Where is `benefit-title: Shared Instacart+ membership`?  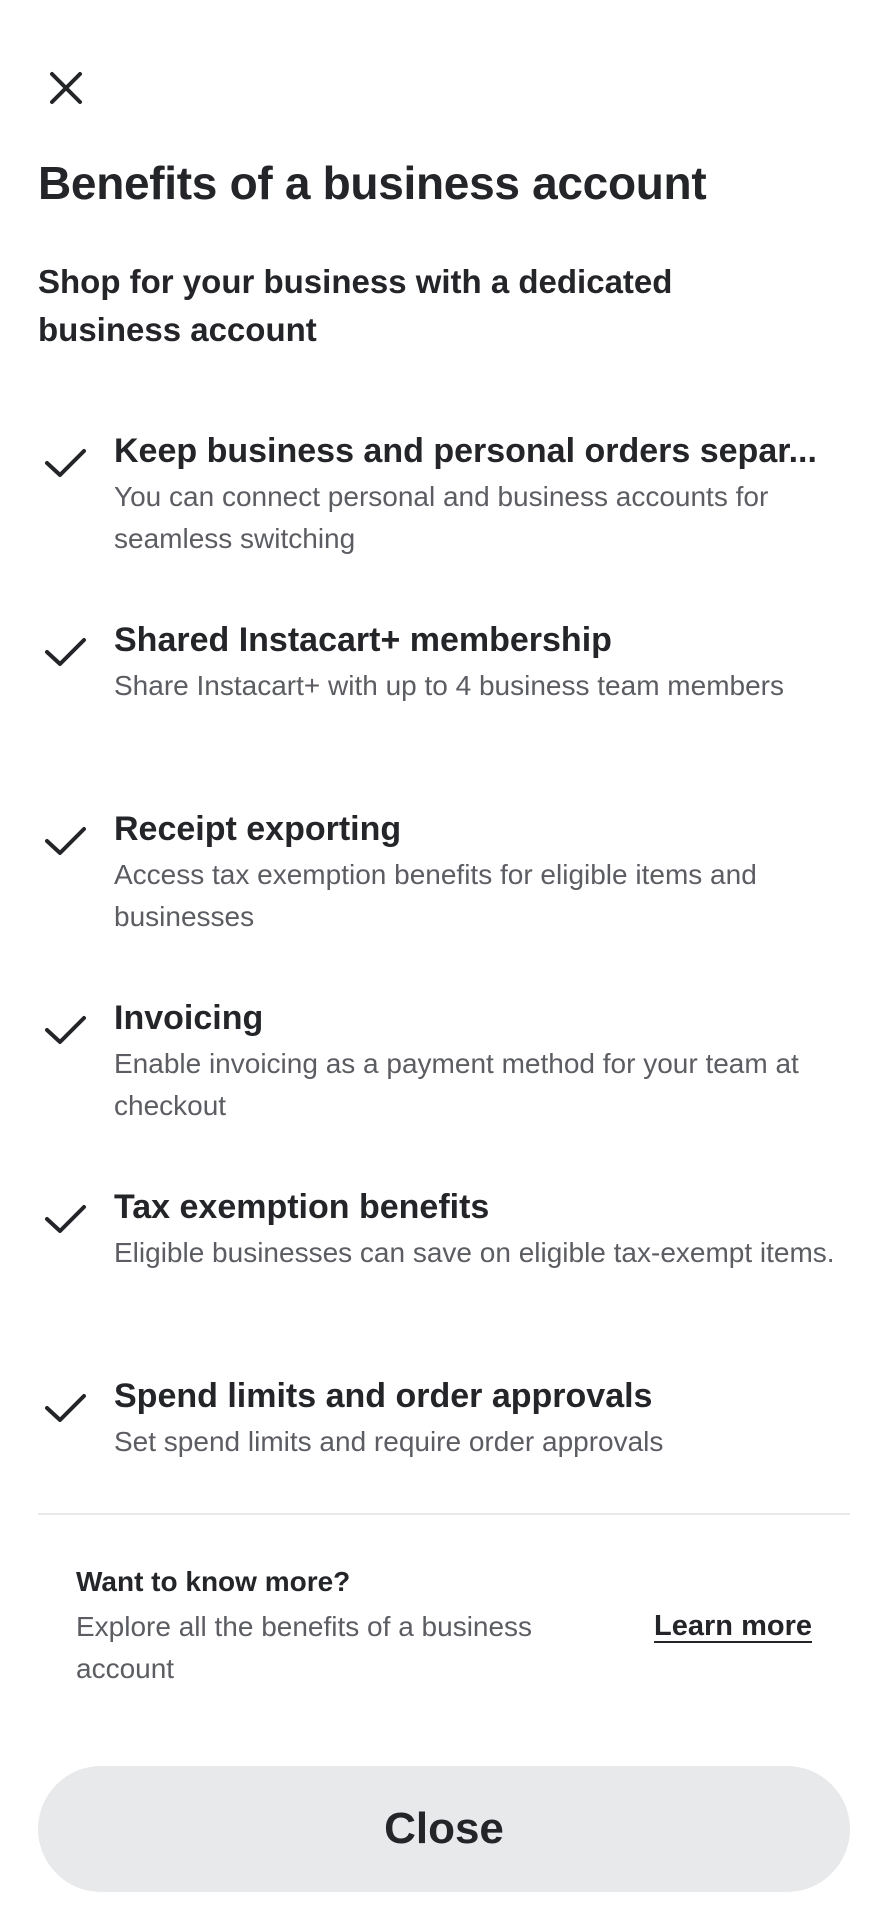 benefit-title: Shared Instacart+ membership is located at coordinates (363, 640).